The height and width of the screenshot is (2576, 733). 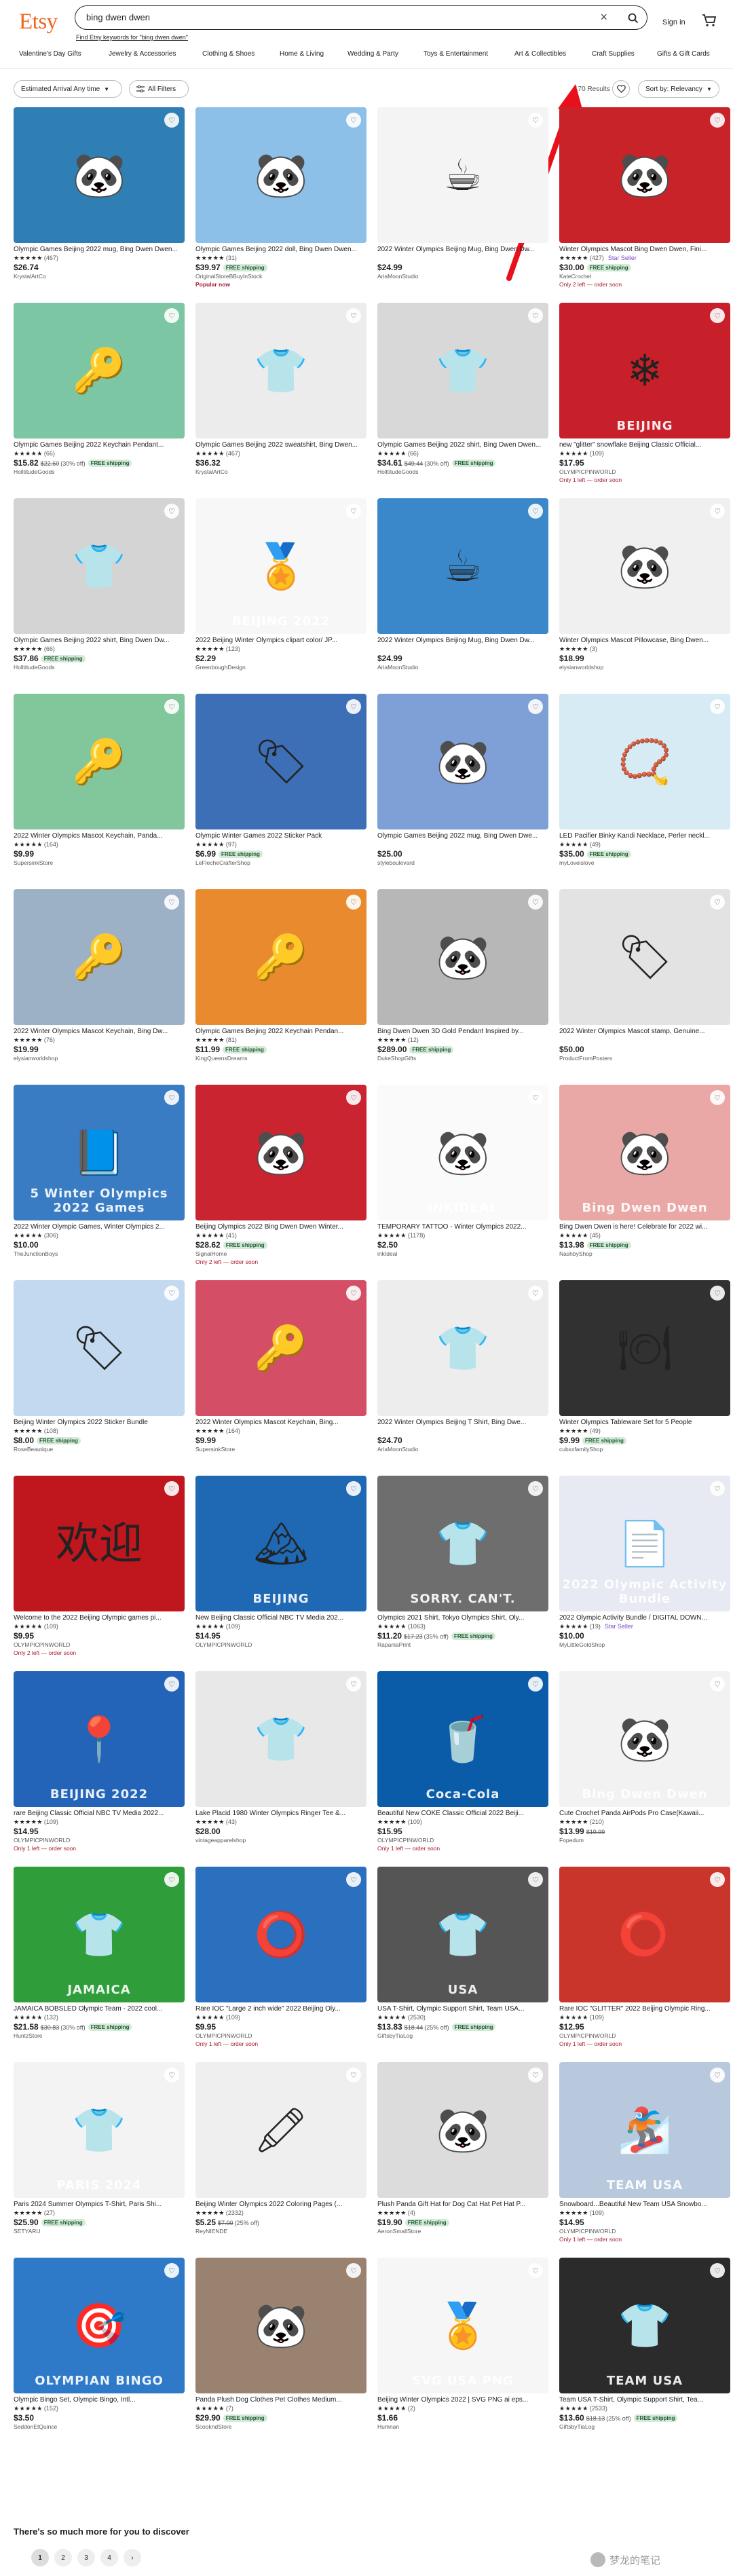 I want to click on favorite-filter-button, so click(x=621, y=89).